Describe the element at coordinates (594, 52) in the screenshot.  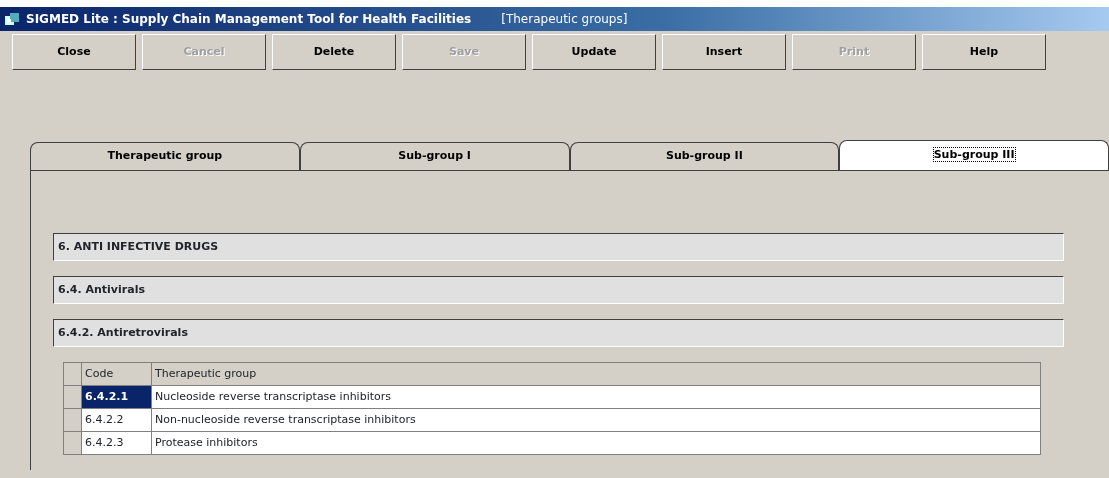
I see `toolbar-button: Update` at that location.